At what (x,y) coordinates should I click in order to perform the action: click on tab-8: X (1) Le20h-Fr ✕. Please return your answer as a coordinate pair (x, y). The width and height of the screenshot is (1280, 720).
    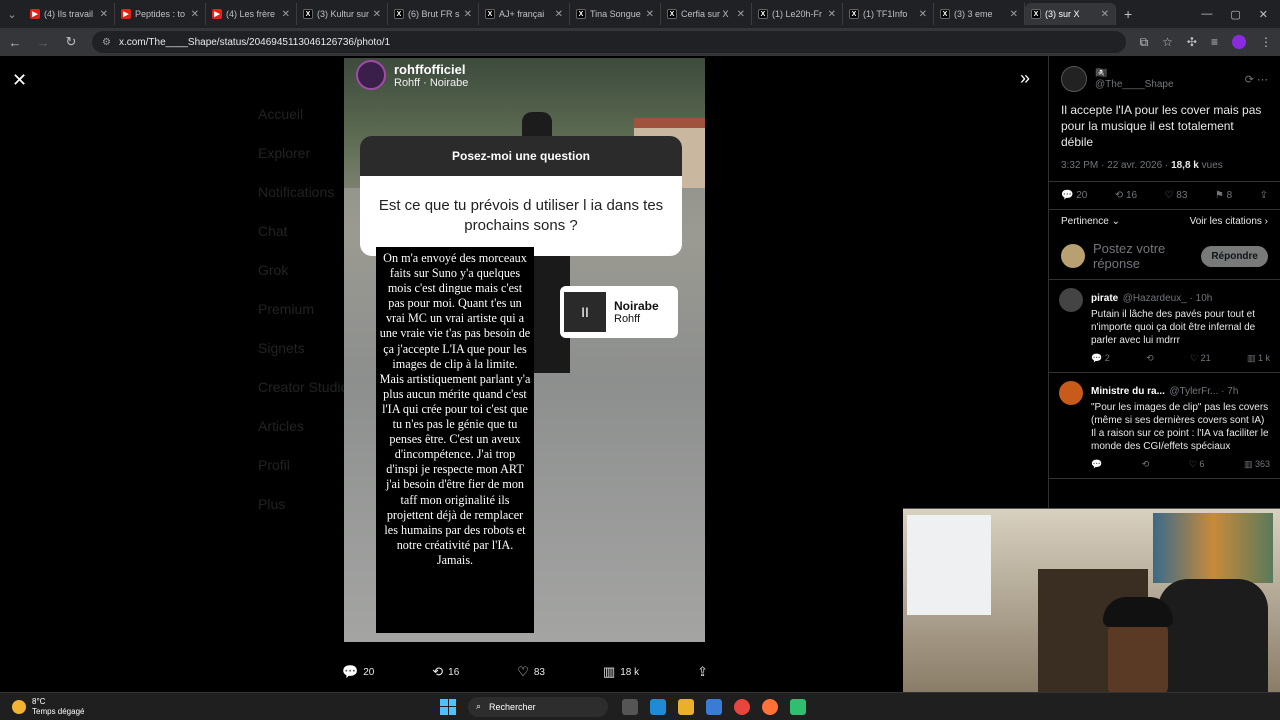
    Looking at the image, I should click on (797, 14).